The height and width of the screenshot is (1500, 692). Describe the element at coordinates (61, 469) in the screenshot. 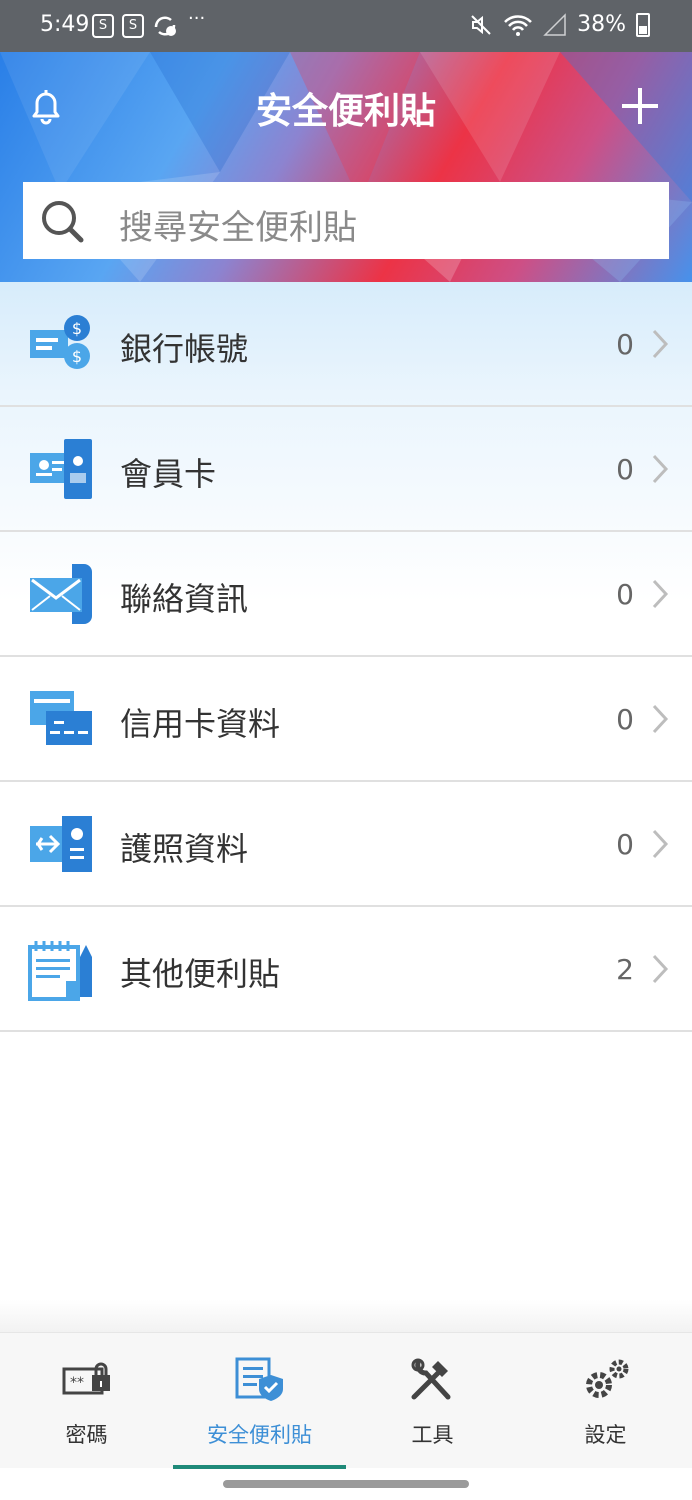

I see `membership-card-icon` at that location.